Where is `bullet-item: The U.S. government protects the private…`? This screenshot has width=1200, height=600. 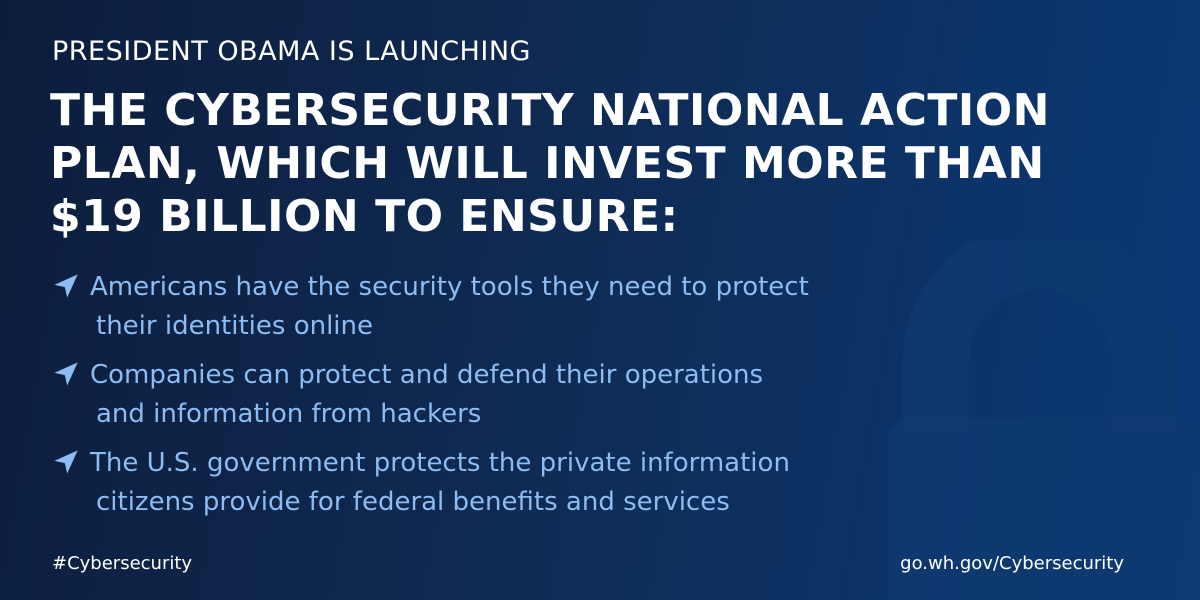 bullet-item: The U.S. government protects the private… is located at coordinates (472, 483).